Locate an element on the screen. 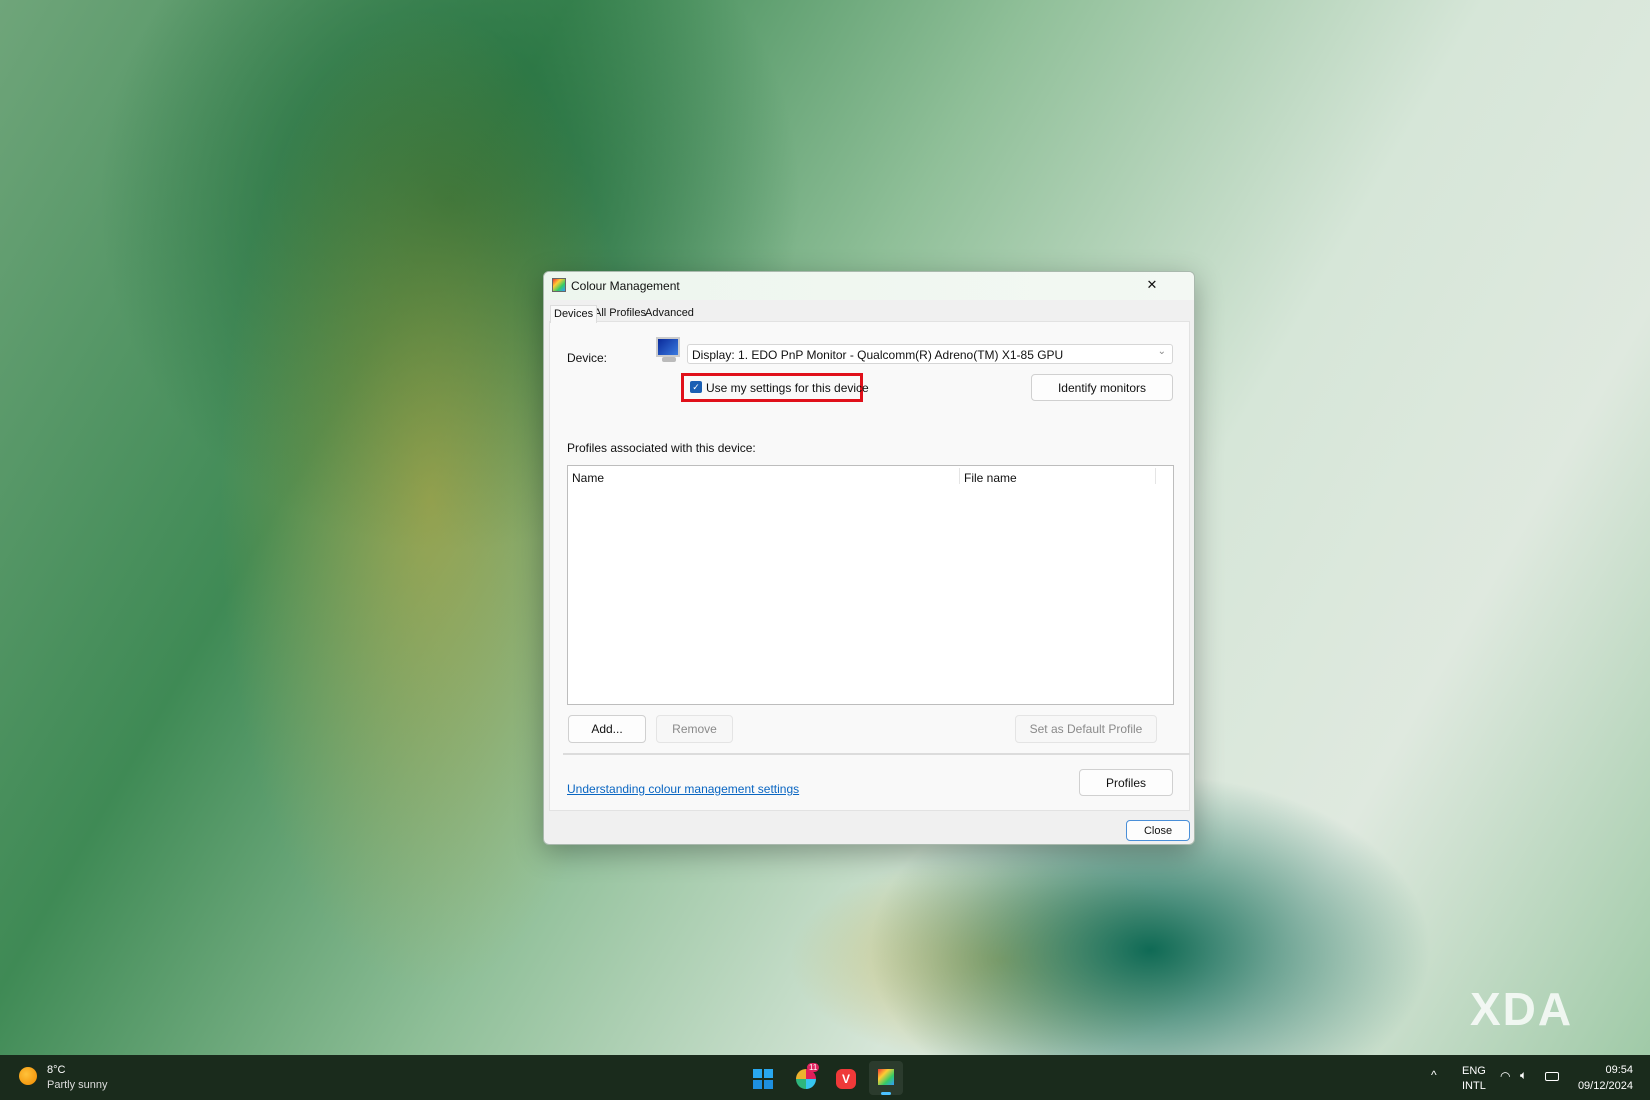  vivaldi-browser-icon: V is located at coordinates (846, 1079).